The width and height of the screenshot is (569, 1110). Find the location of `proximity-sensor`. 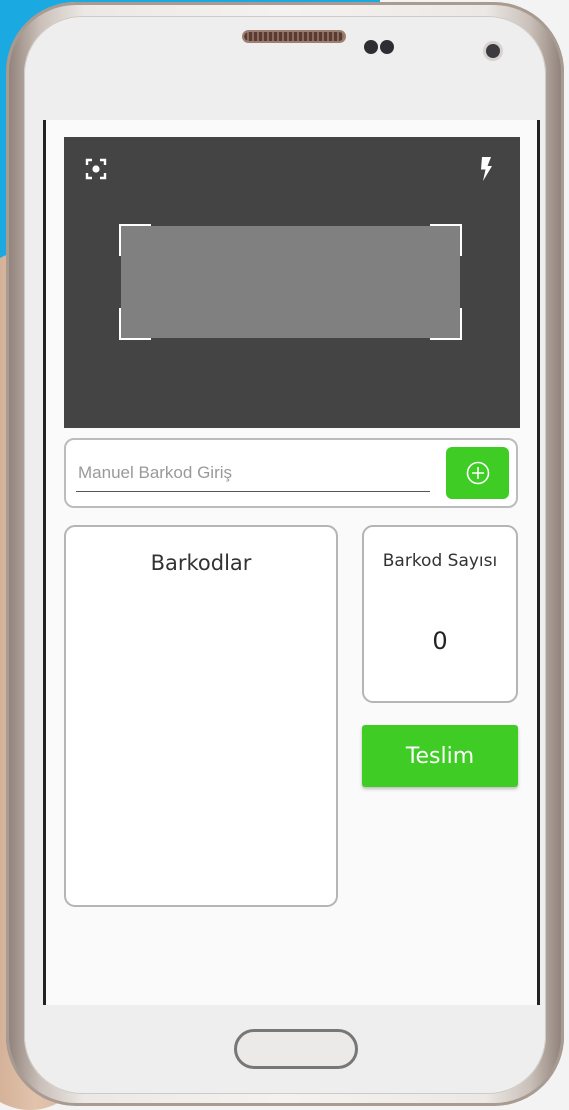

proximity-sensor is located at coordinates (371, 47).